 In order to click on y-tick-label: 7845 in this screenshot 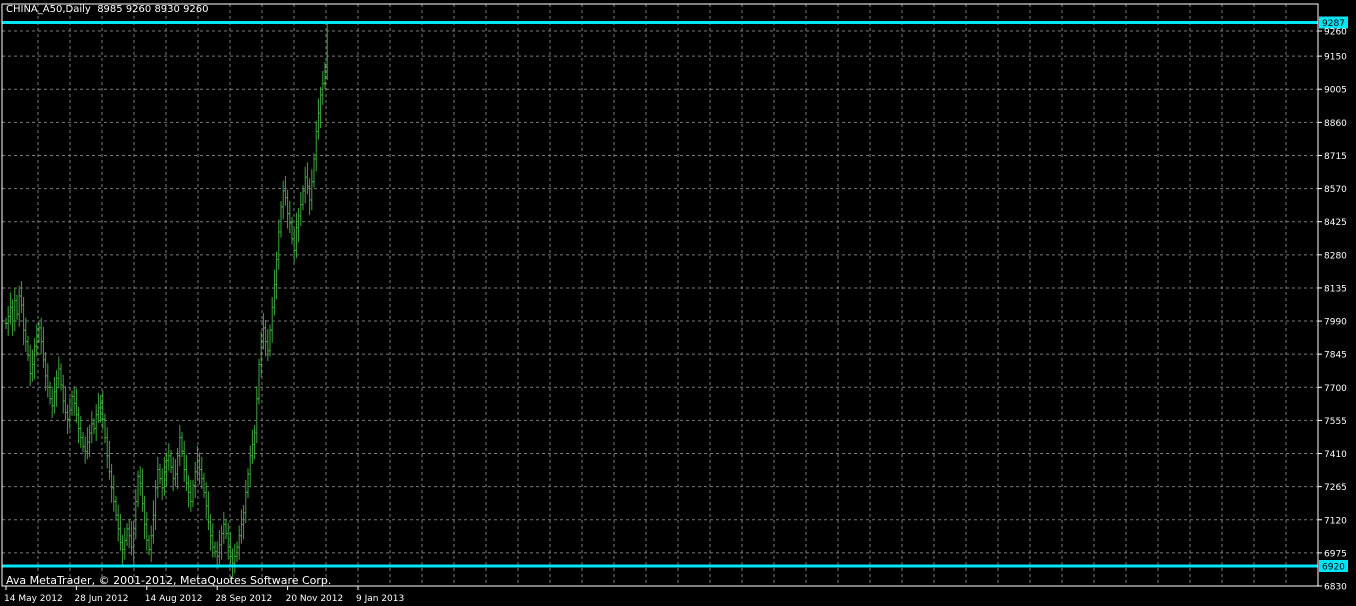, I will do `click(1335, 356)`.